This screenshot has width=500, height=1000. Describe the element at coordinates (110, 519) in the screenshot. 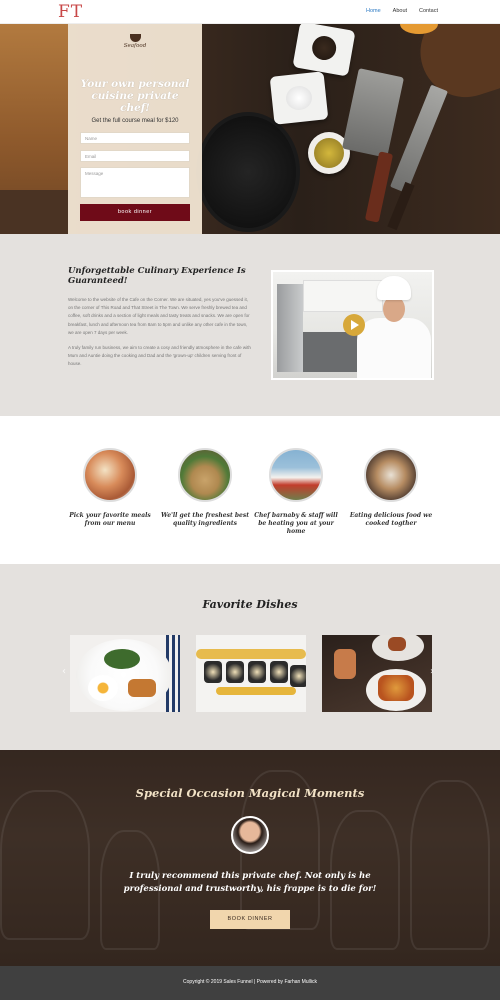

I see `feature-label: Pick your favorite meals from our menu` at that location.